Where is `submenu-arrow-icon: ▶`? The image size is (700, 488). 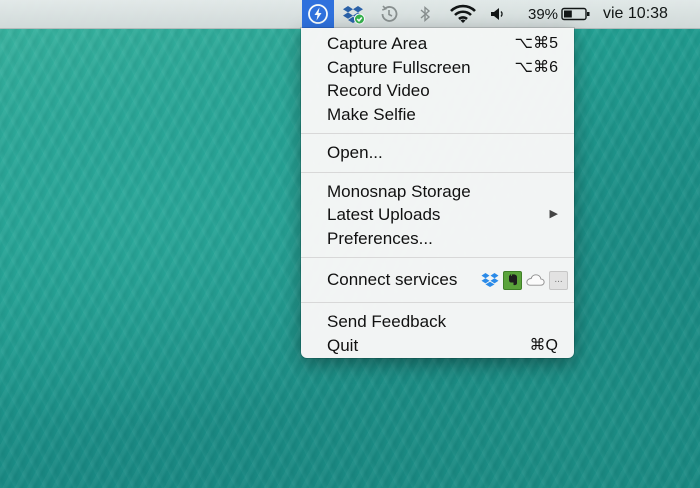 submenu-arrow-icon: ▶ is located at coordinates (553, 214).